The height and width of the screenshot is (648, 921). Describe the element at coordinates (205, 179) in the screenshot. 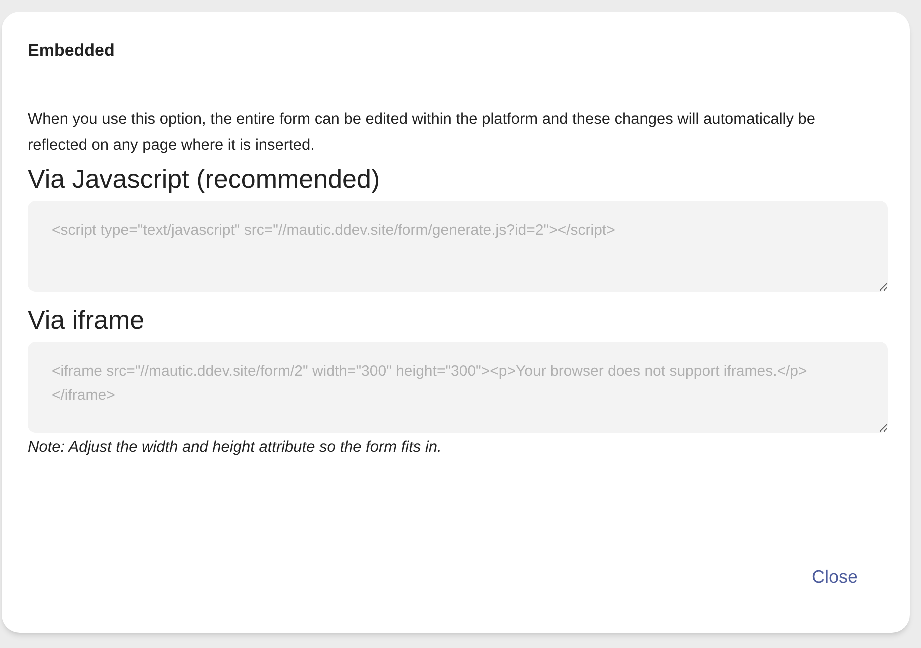

I see `section-heading: Via Javascript (recommended)` at that location.